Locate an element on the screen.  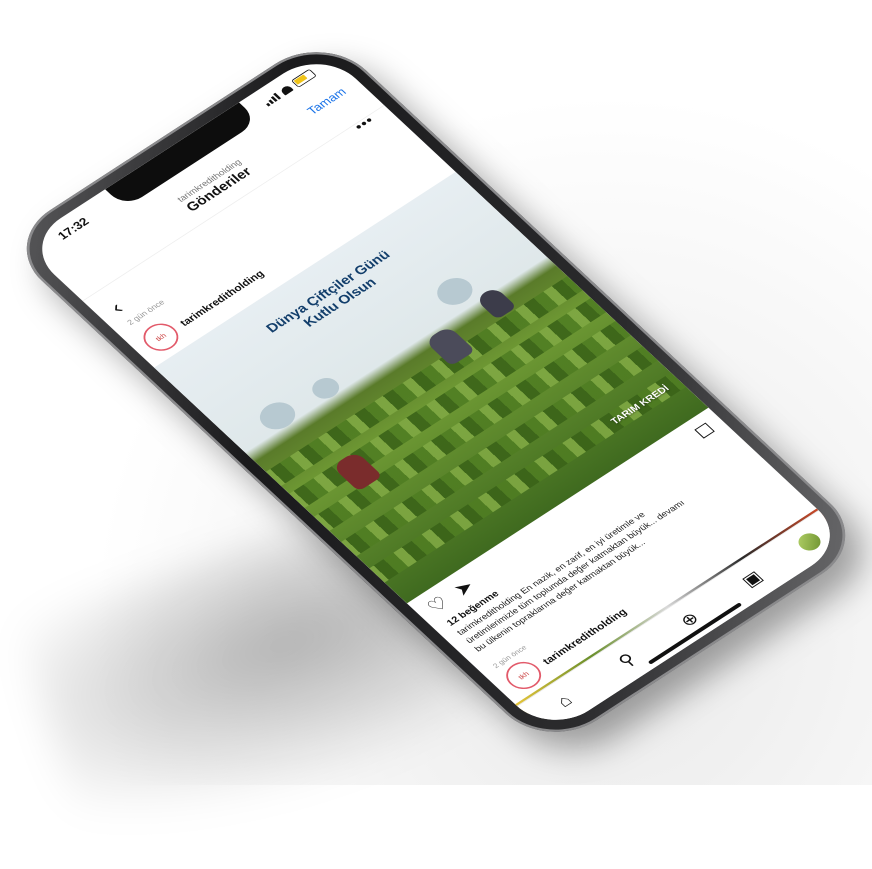
status-time: 17:32 is located at coordinates (74, 229).